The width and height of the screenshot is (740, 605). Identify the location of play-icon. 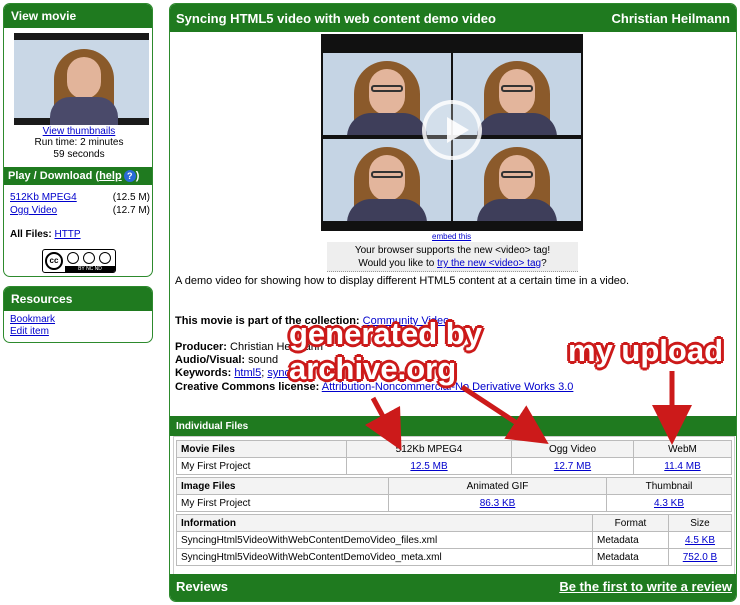
(452, 130).